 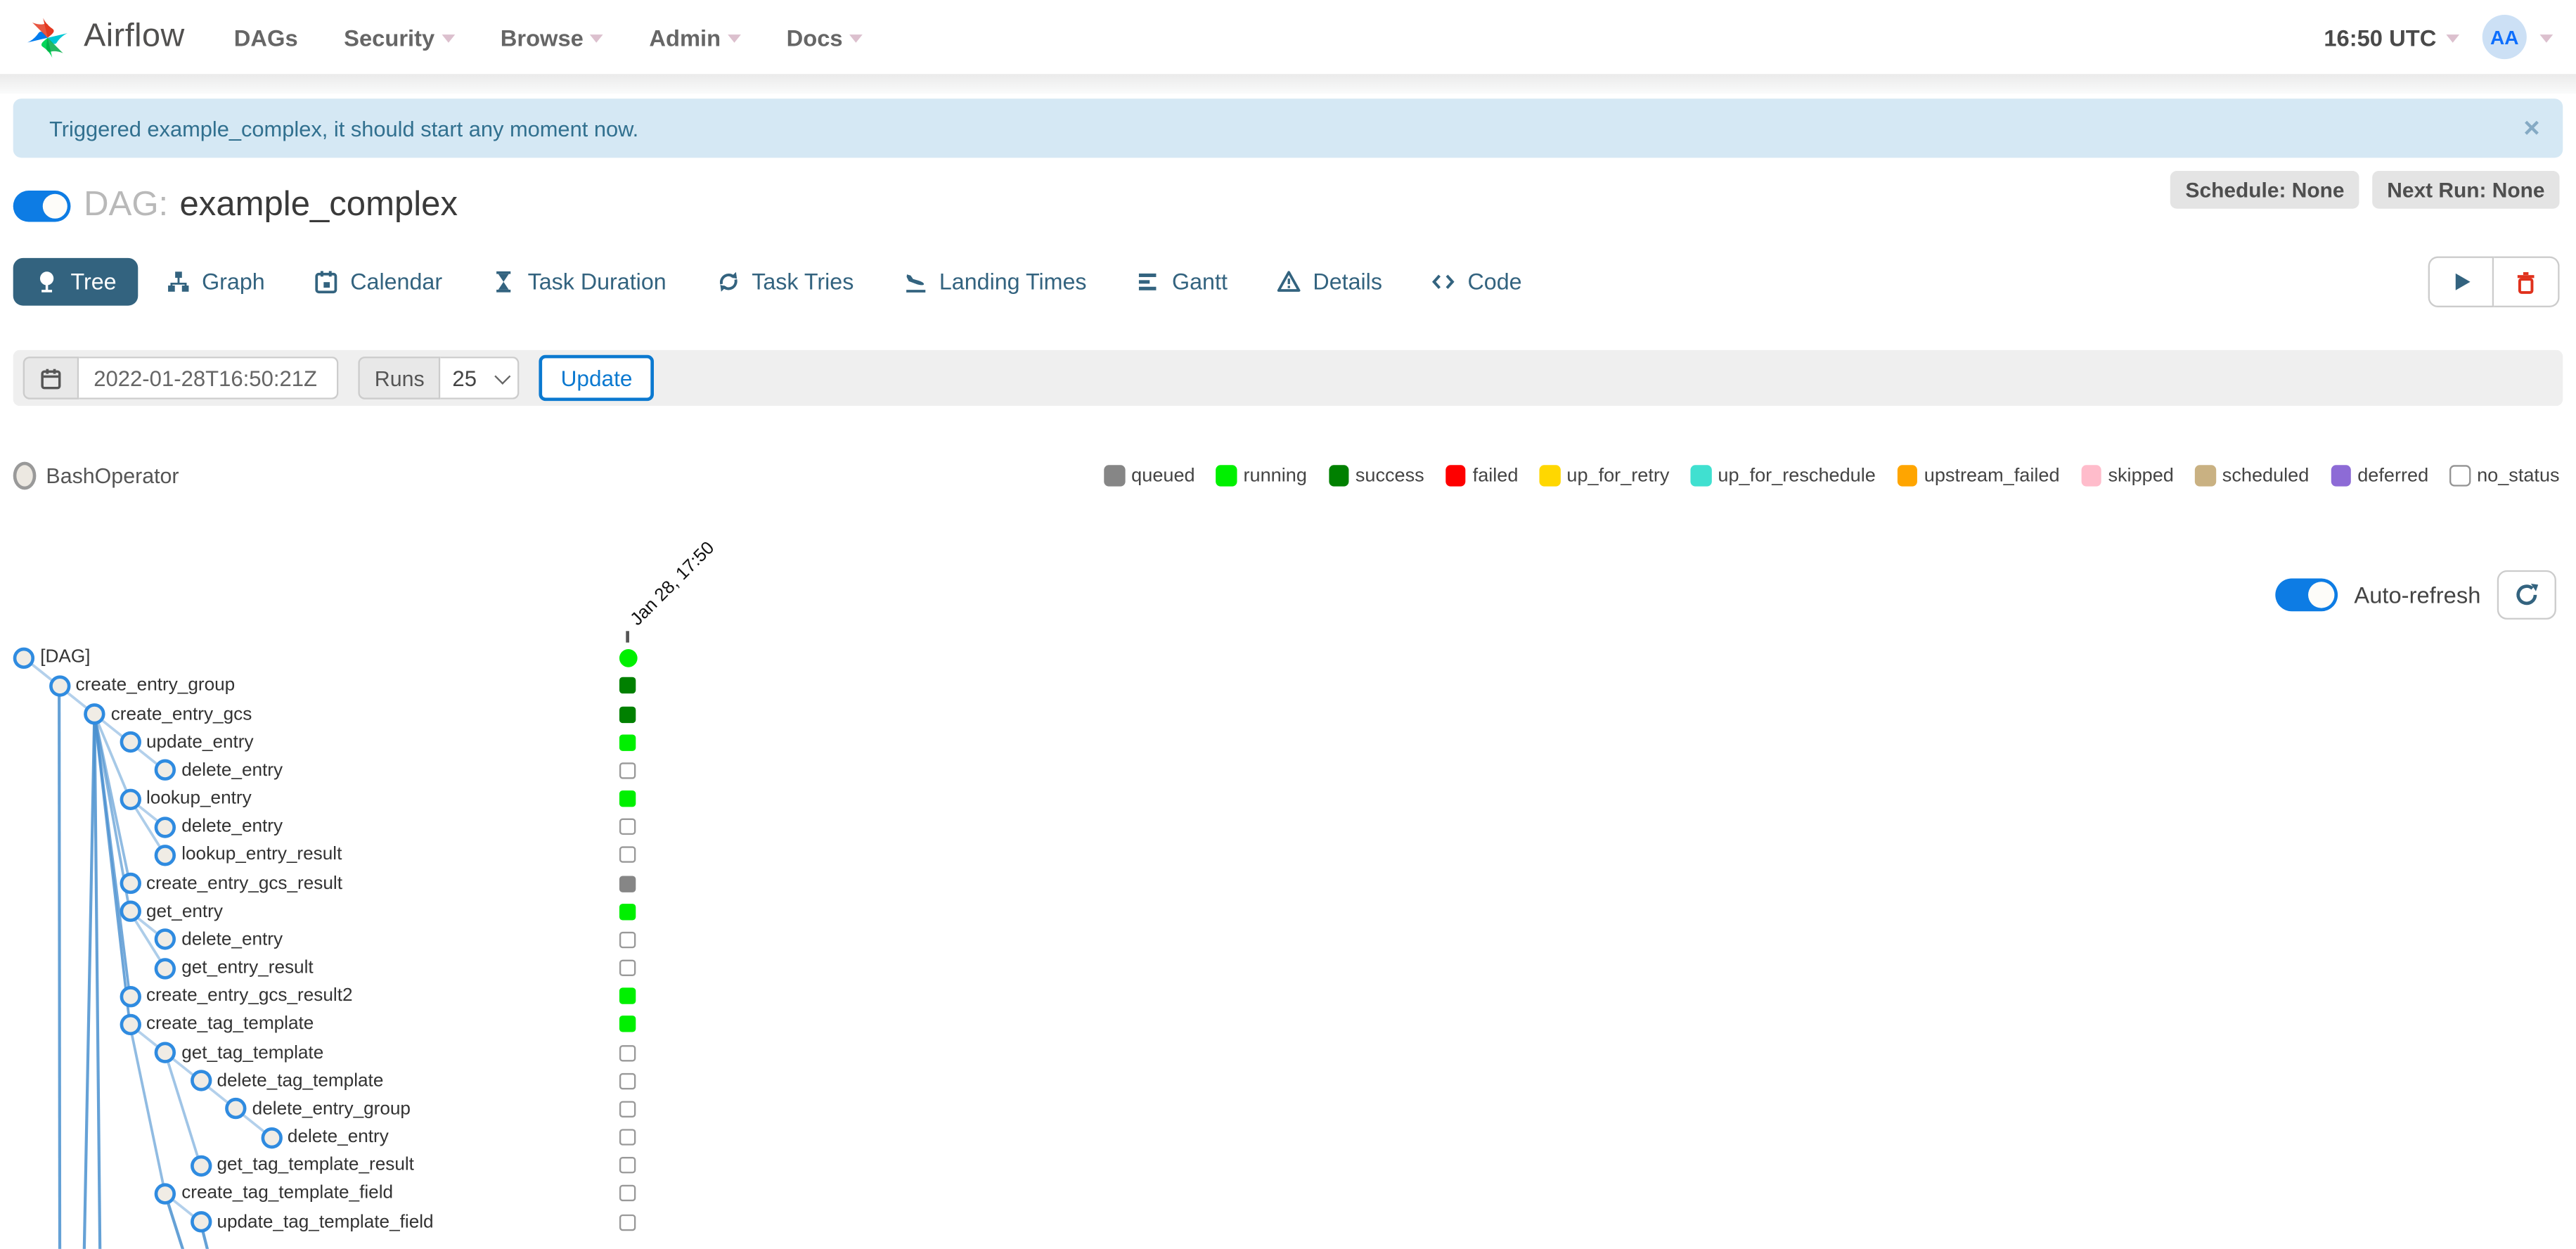 What do you see at coordinates (1701, 476) in the screenshot?
I see `status-chip-up_for_reschedule` at bounding box center [1701, 476].